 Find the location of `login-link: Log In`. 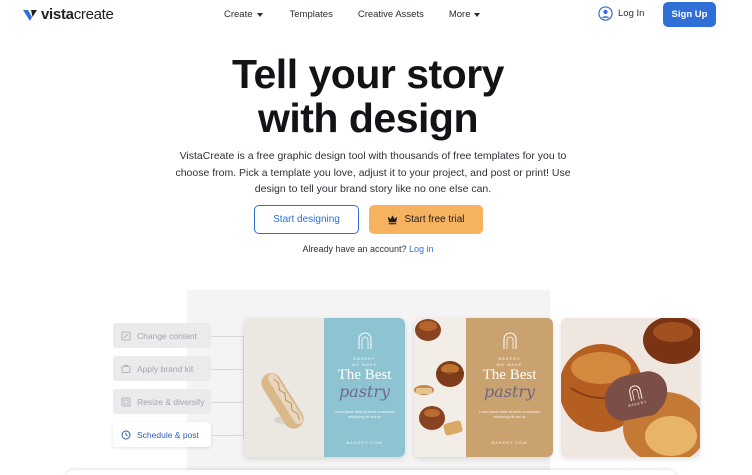

login-link: Log In is located at coordinates (621, 13).